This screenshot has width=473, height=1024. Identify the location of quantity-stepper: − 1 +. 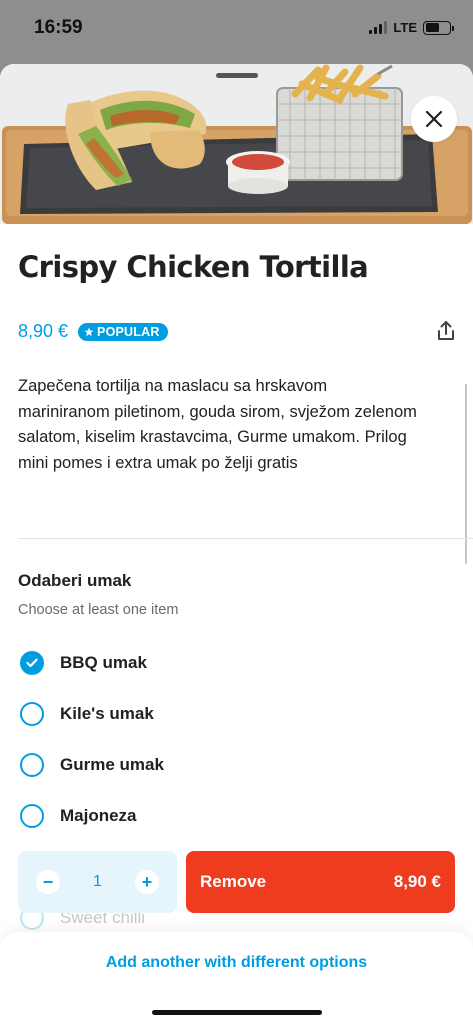
(97, 882).